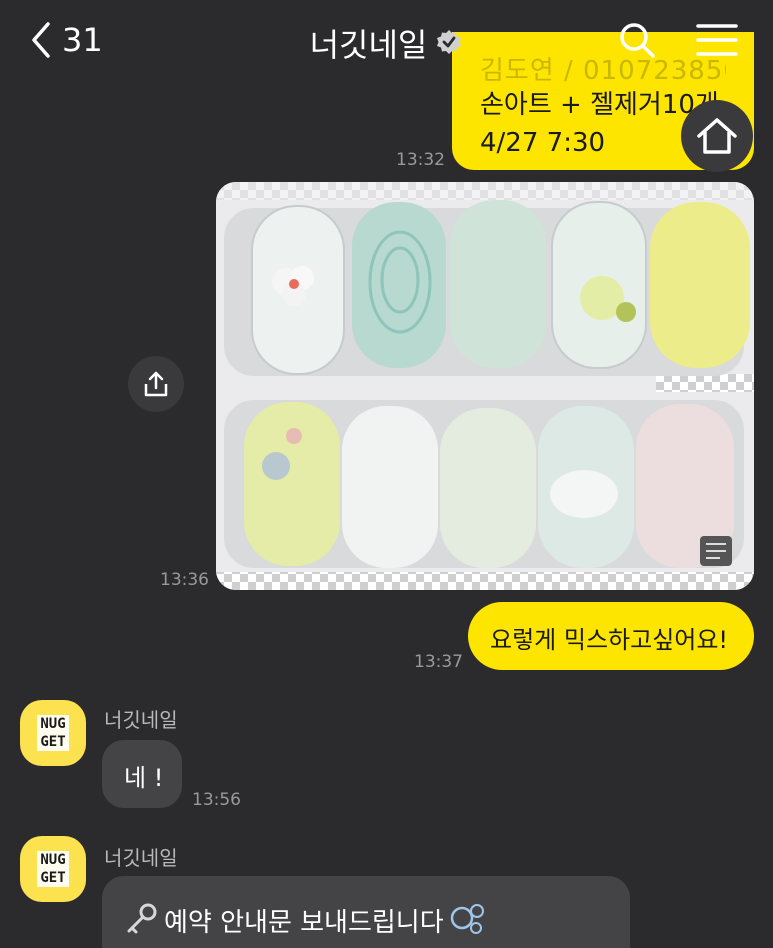  I want to click on message-text: 네 !, so click(144, 778).